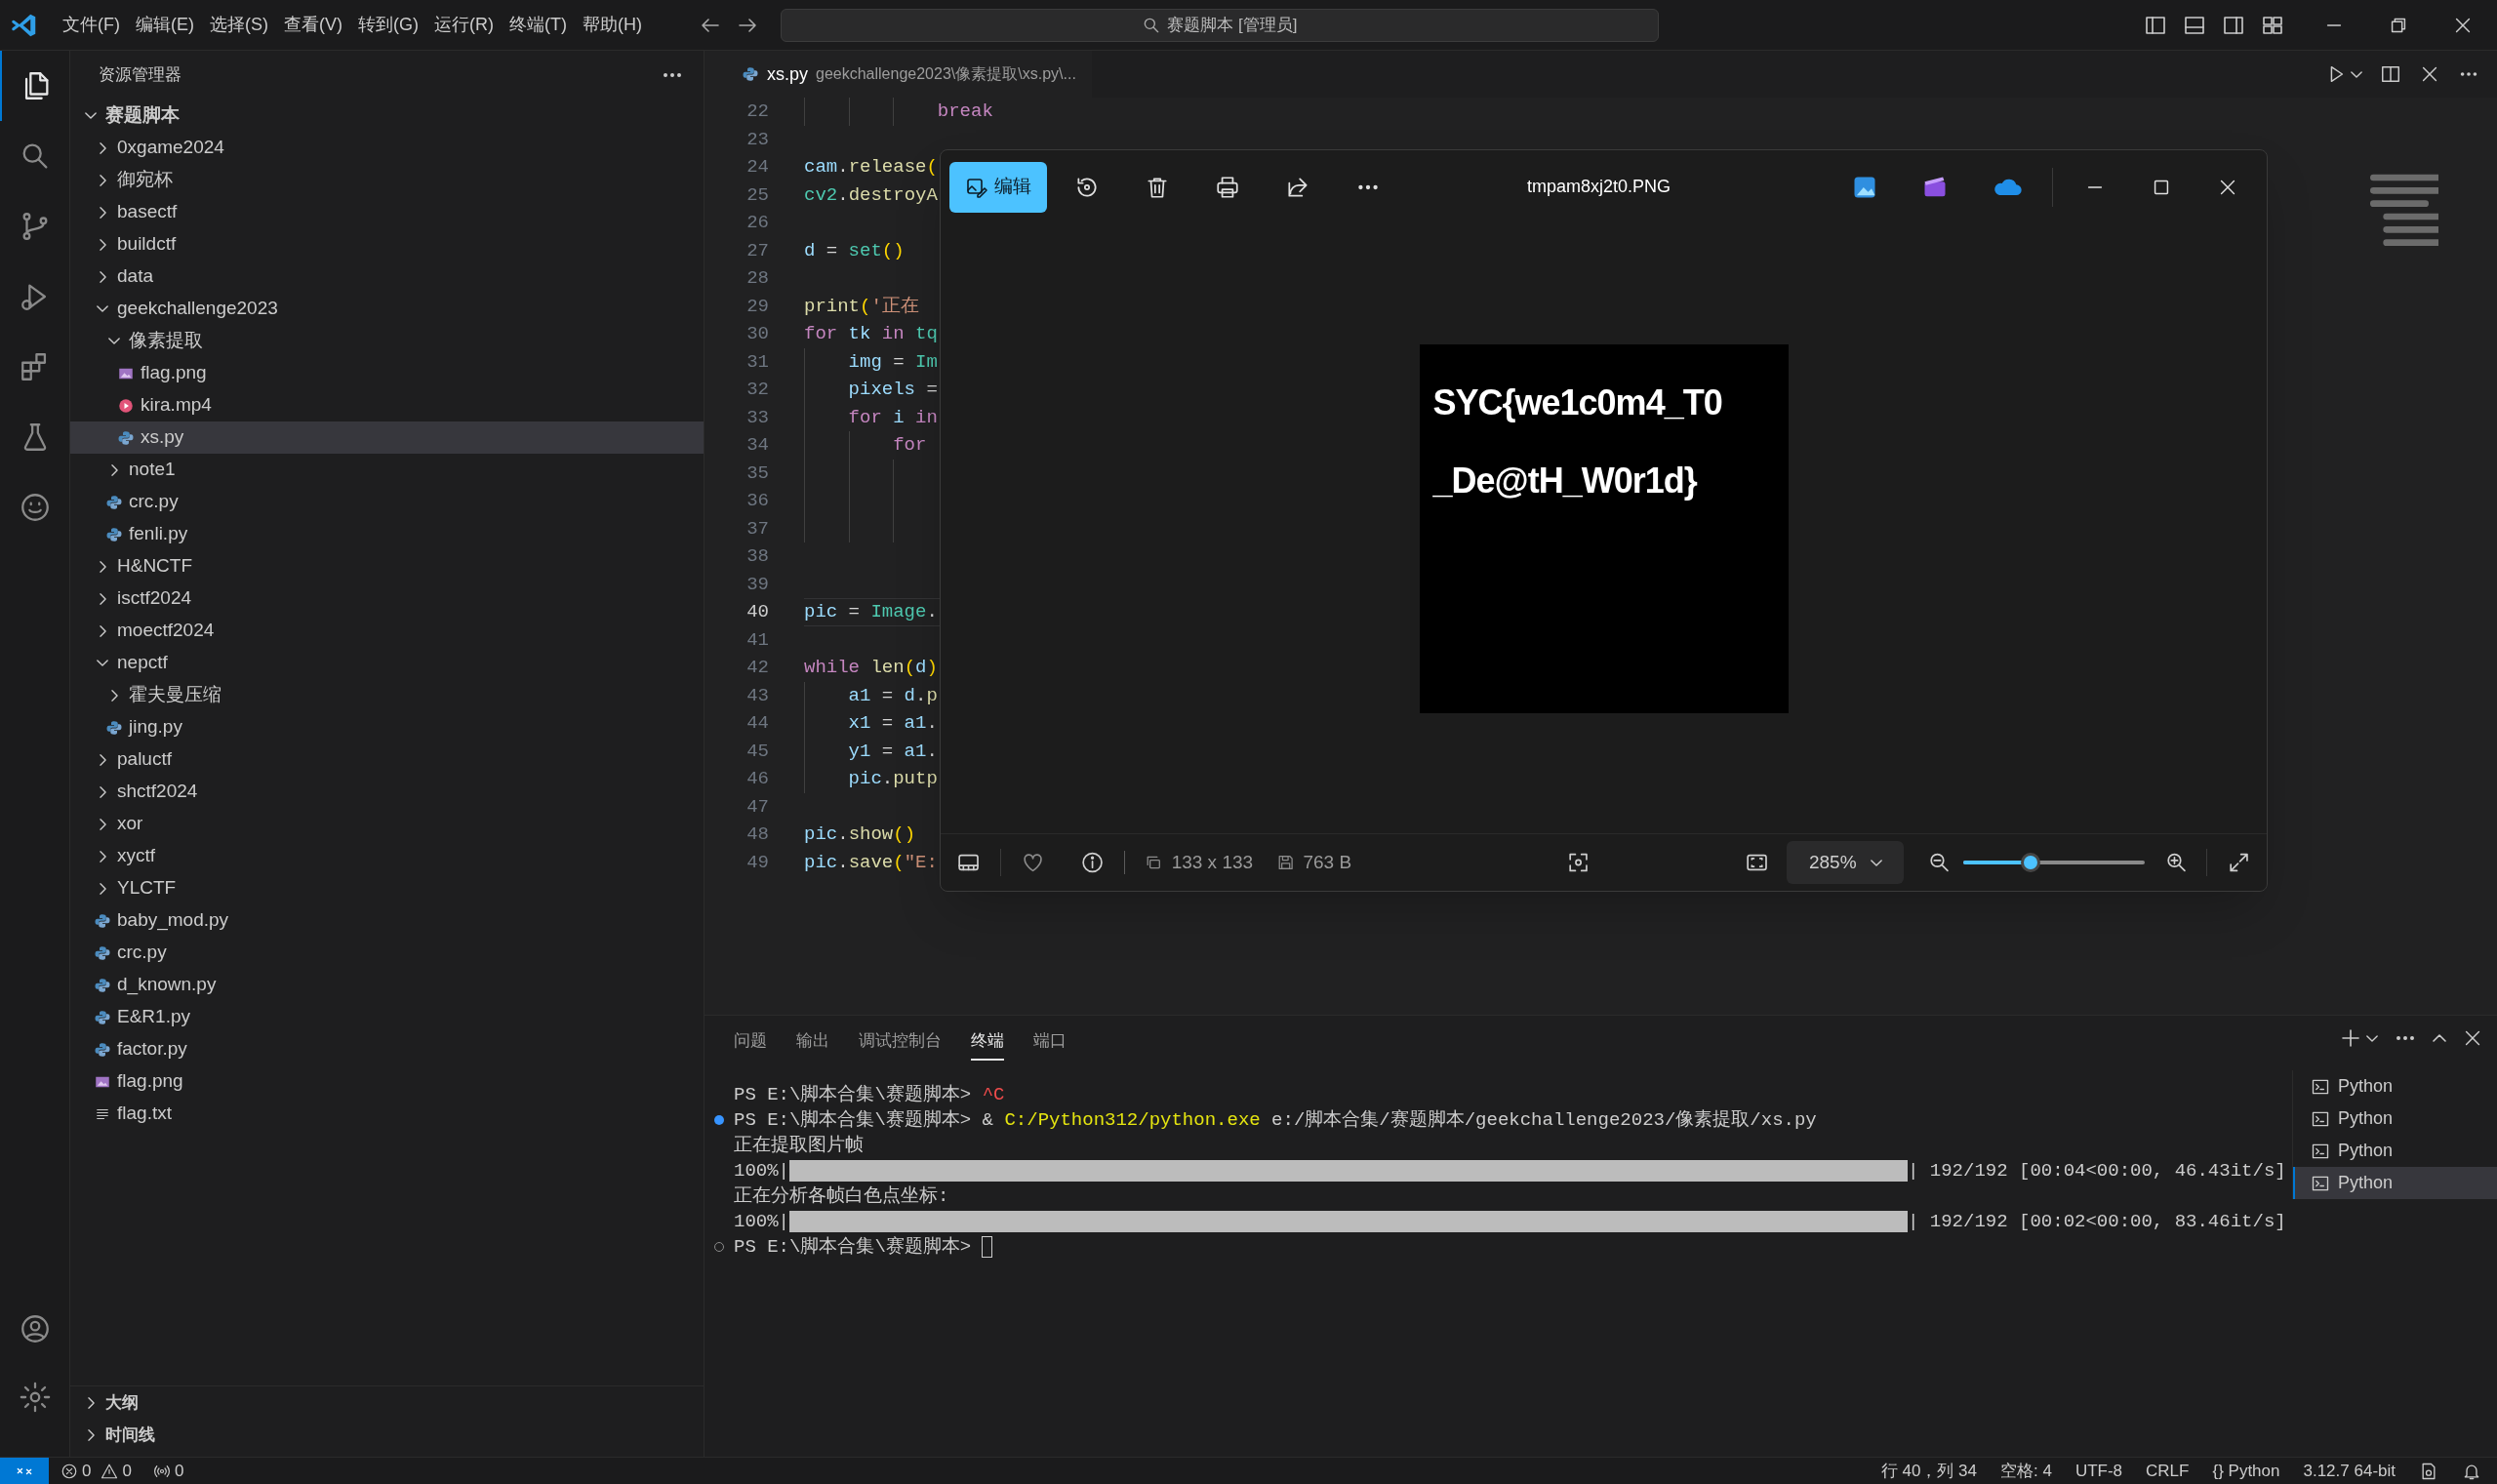 The height and width of the screenshot is (1484, 2497). What do you see at coordinates (387, 1049) in the screenshot?
I see `tree-item: factor.py` at bounding box center [387, 1049].